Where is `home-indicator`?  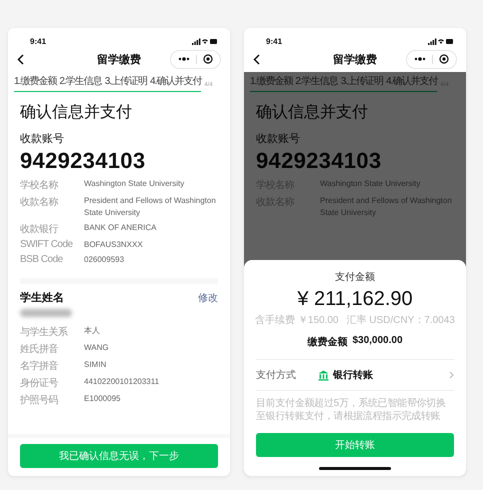
home-indicator is located at coordinates (355, 468).